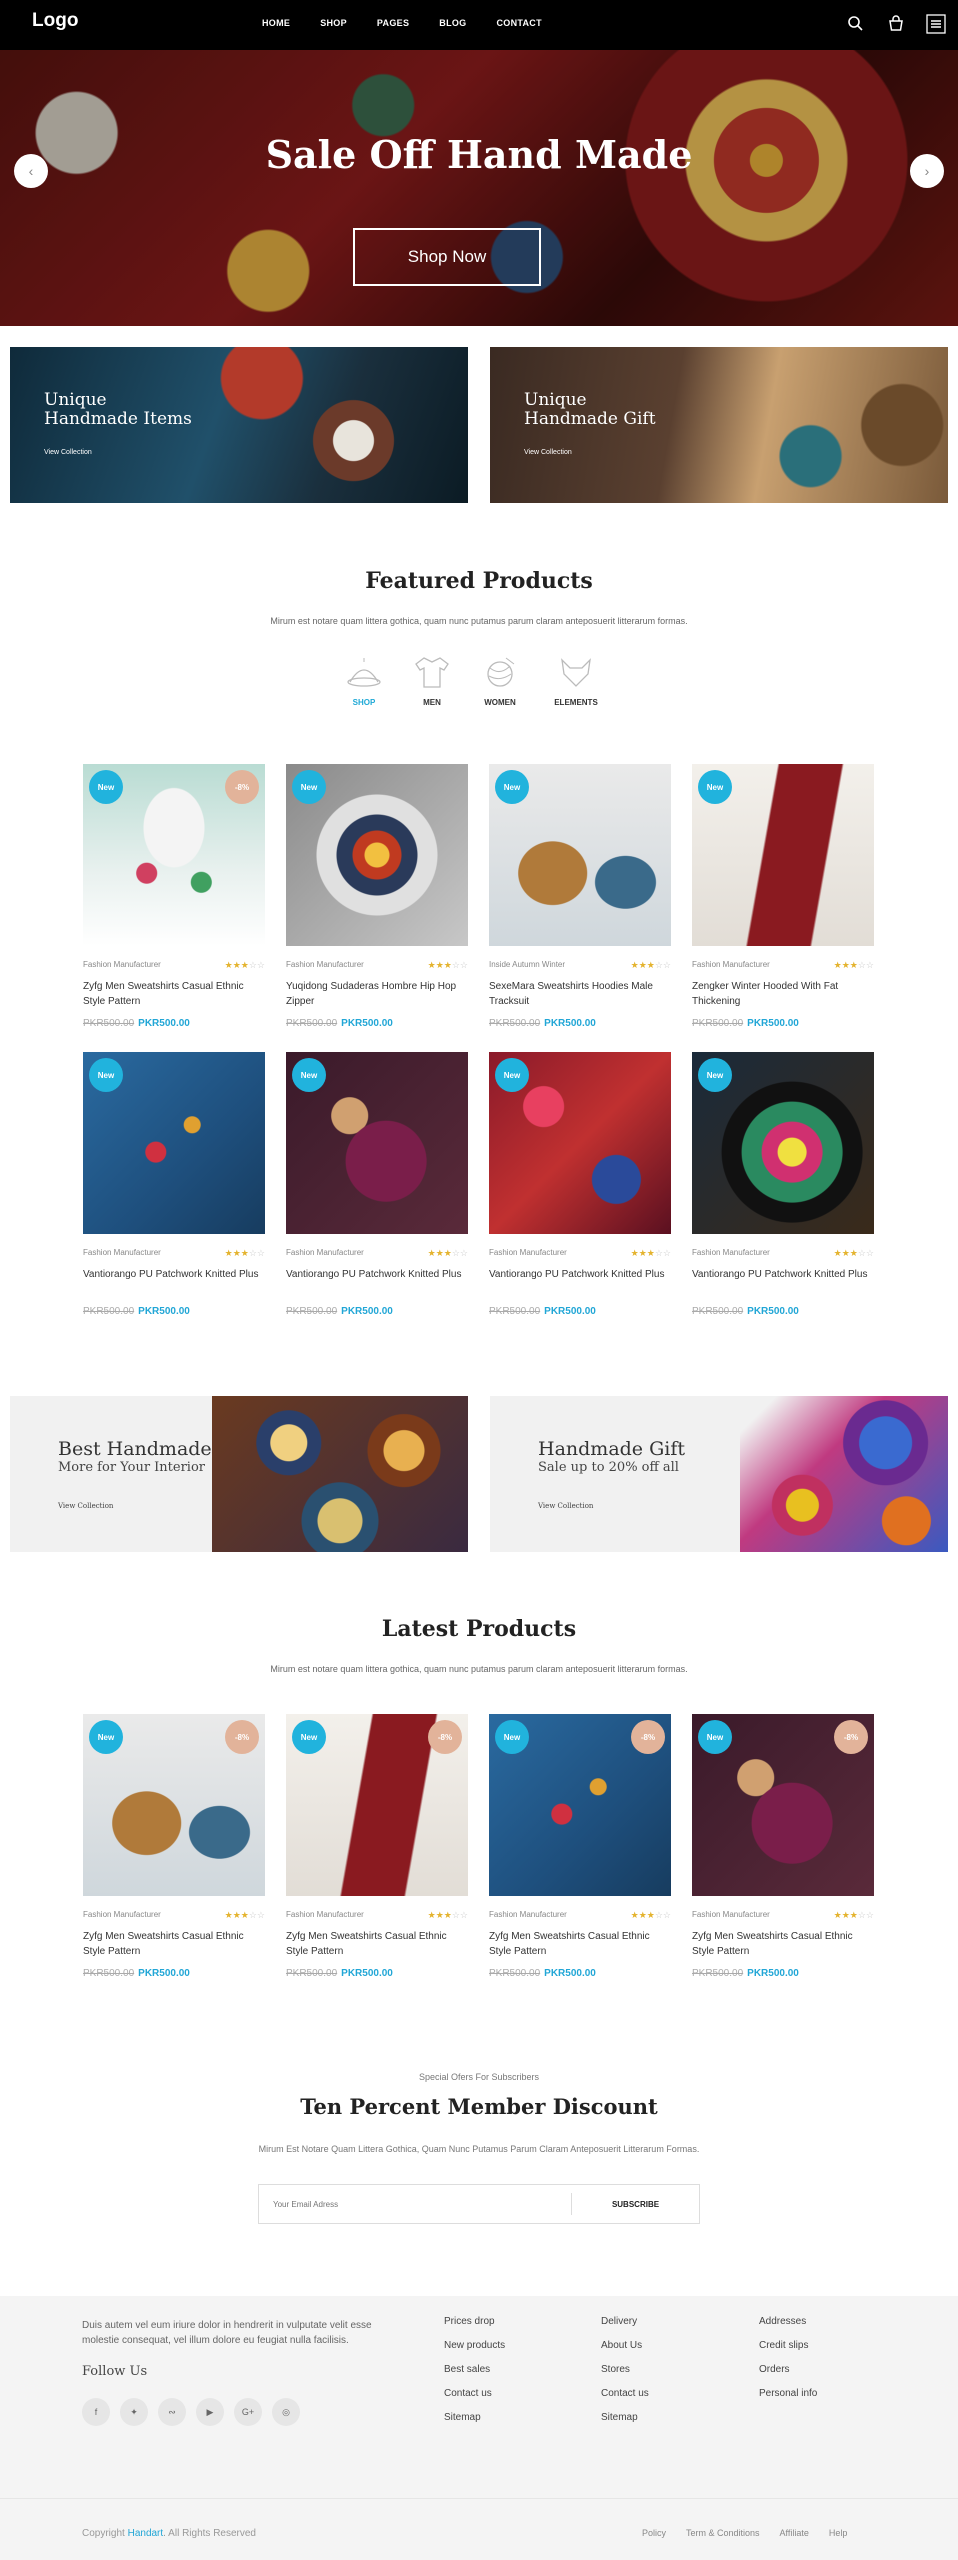 This screenshot has height=2560, width=958. Describe the element at coordinates (172, 2412) in the screenshot. I see `rss-icon: ∾` at that location.